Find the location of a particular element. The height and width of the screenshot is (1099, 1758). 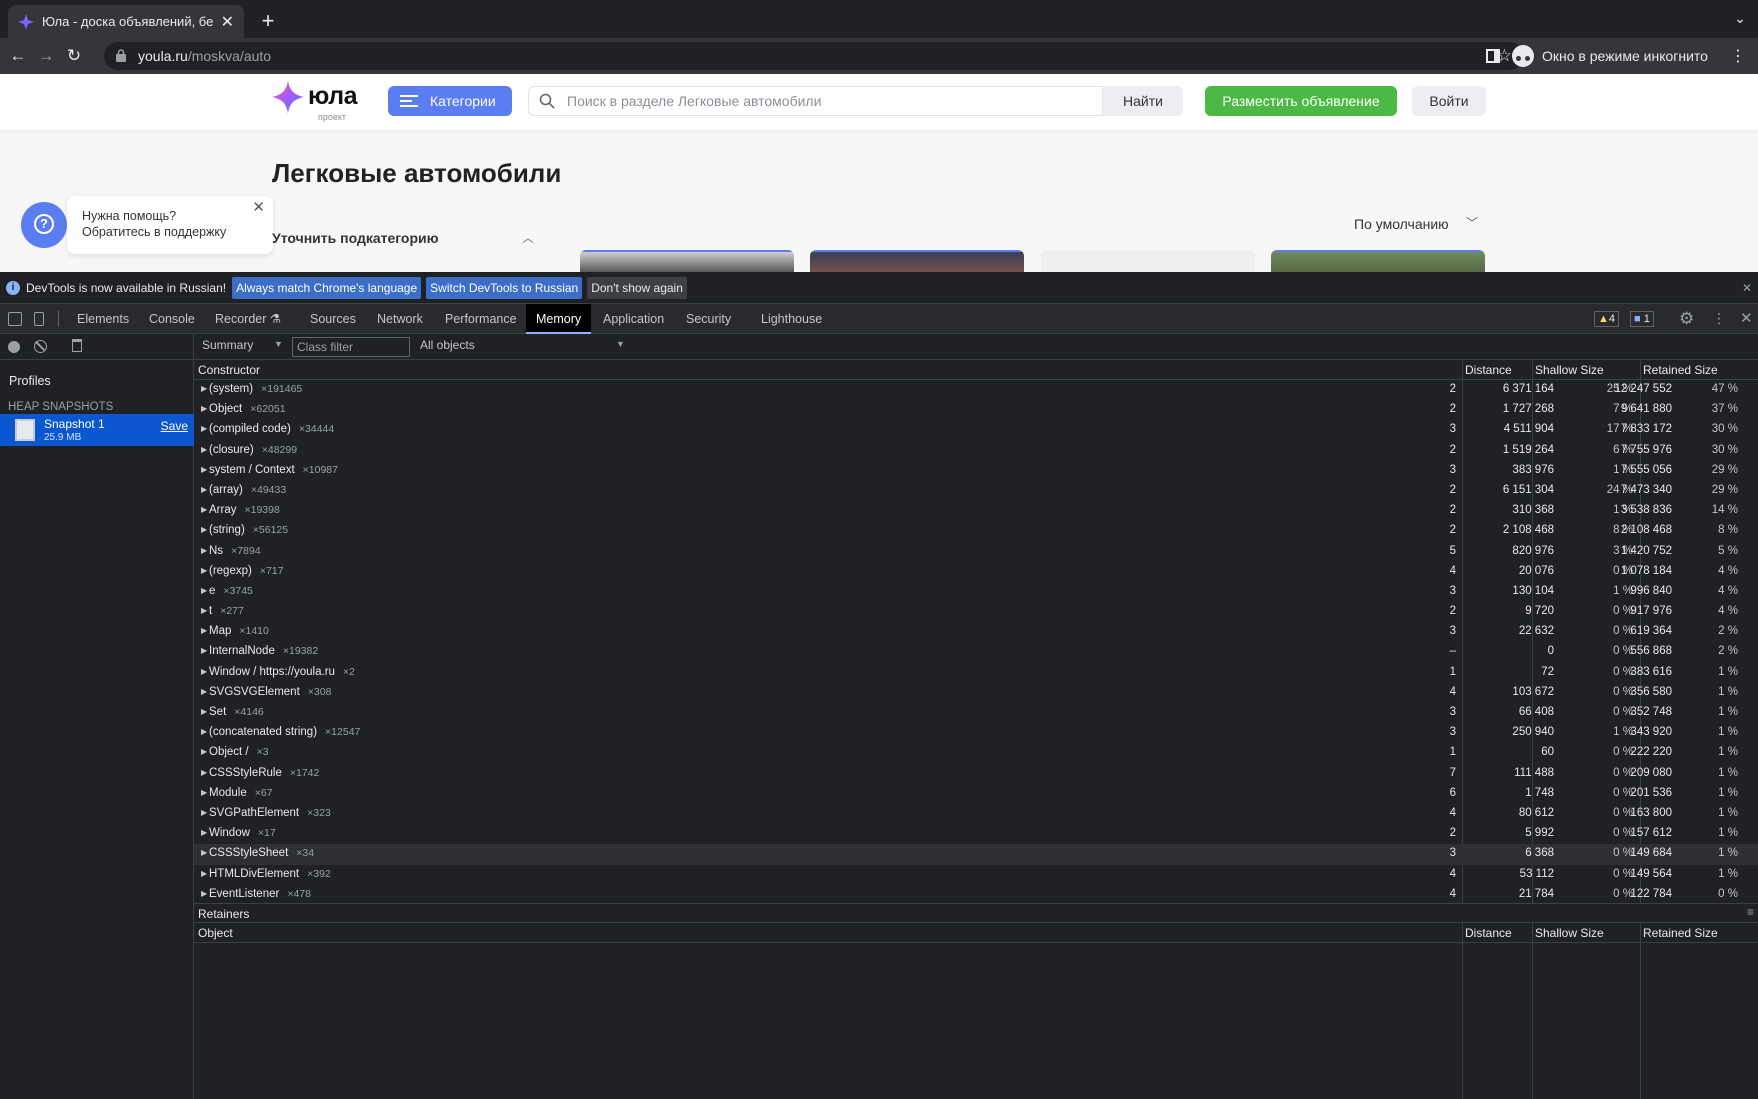

incognito-icon is located at coordinates (1523, 56).